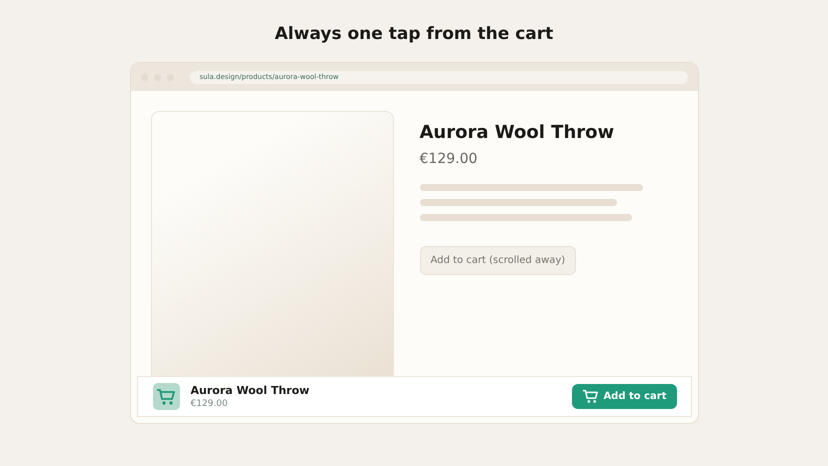  What do you see at coordinates (414, 34) in the screenshot?
I see `headline: Always one tap from the cart` at bounding box center [414, 34].